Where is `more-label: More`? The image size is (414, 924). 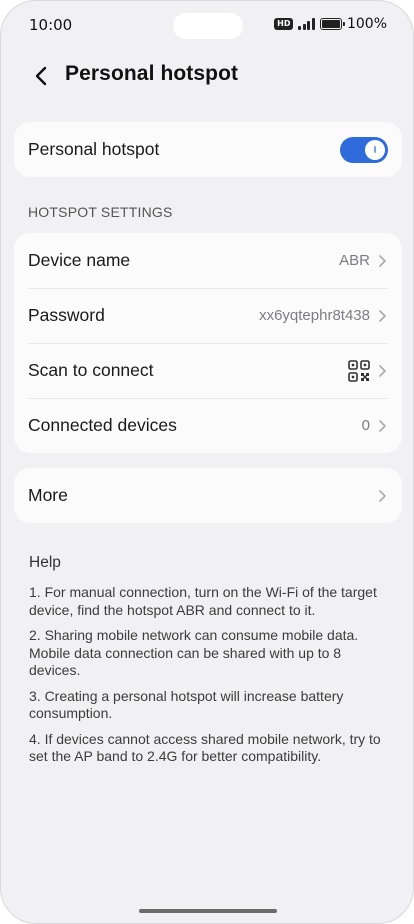 more-label: More is located at coordinates (48, 495).